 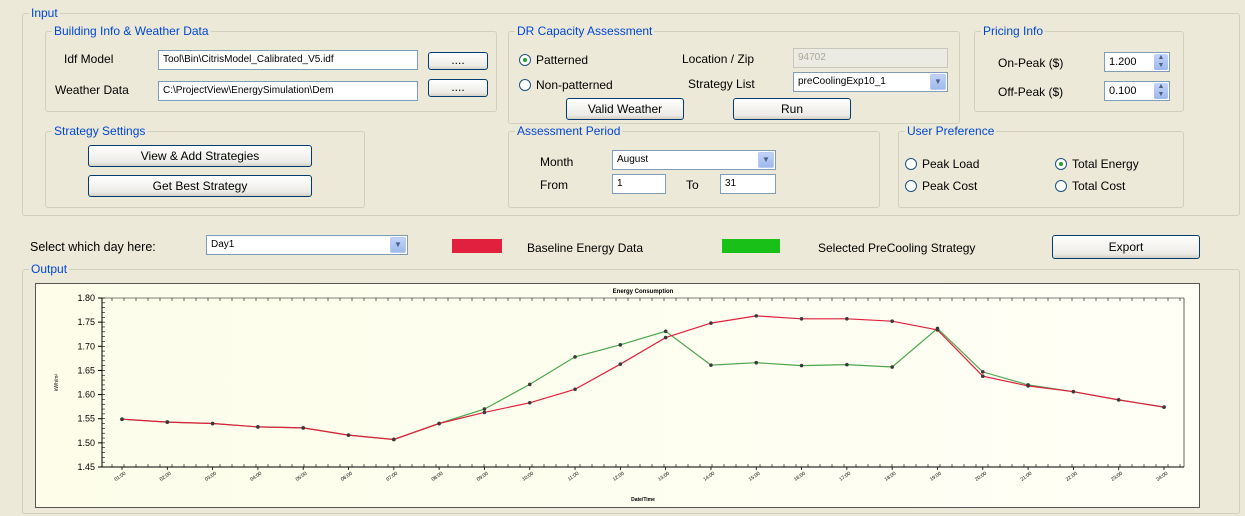 What do you see at coordinates (891, 477) in the screenshot?
I see `x-tick-label: 18:00` at bounding box center [891, 477].